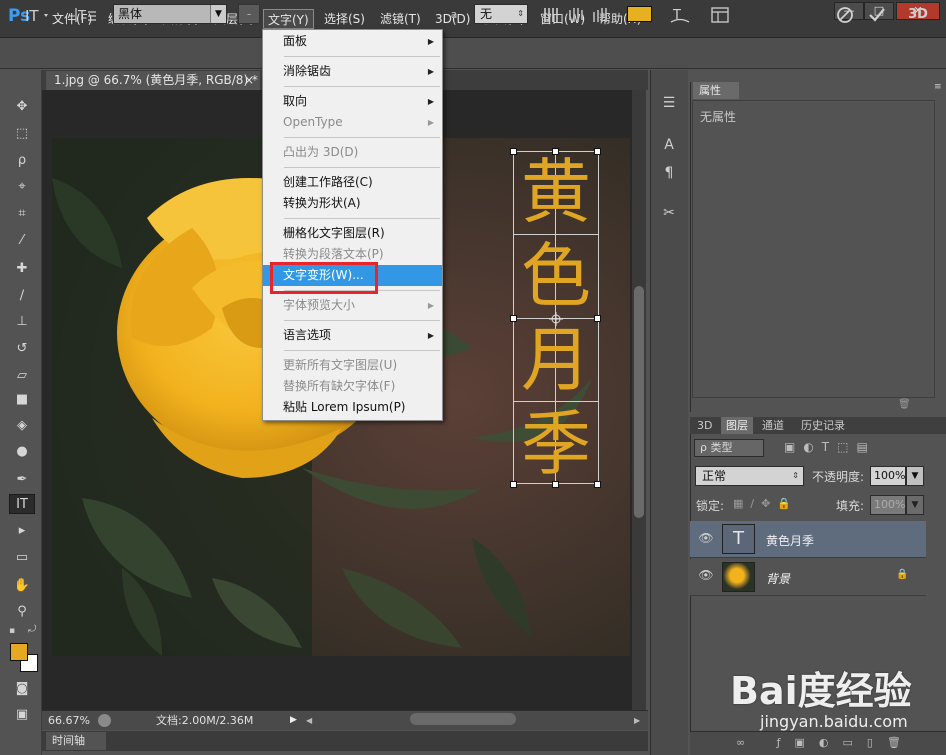 This screenshot has height=755, width=946. What do you see at coordinates (576, 15) in the screenshot?
I see `align-center-icon` at bounding box center [576, 15].